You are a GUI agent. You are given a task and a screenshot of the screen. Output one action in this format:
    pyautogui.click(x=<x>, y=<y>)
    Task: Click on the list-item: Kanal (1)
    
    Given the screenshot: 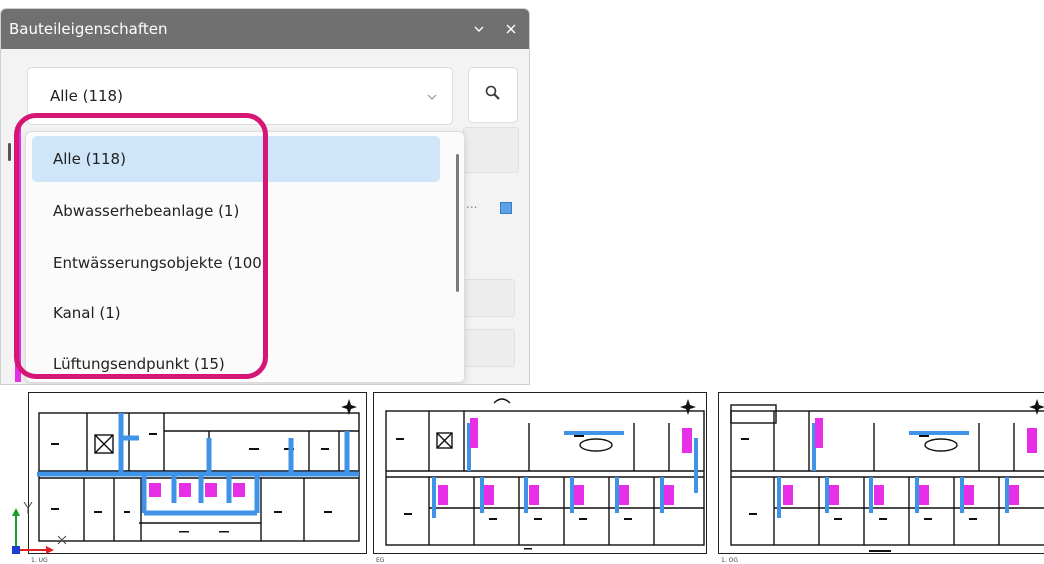 What is the action you would take?
    pyautogui.click(x=236, y=313)
    